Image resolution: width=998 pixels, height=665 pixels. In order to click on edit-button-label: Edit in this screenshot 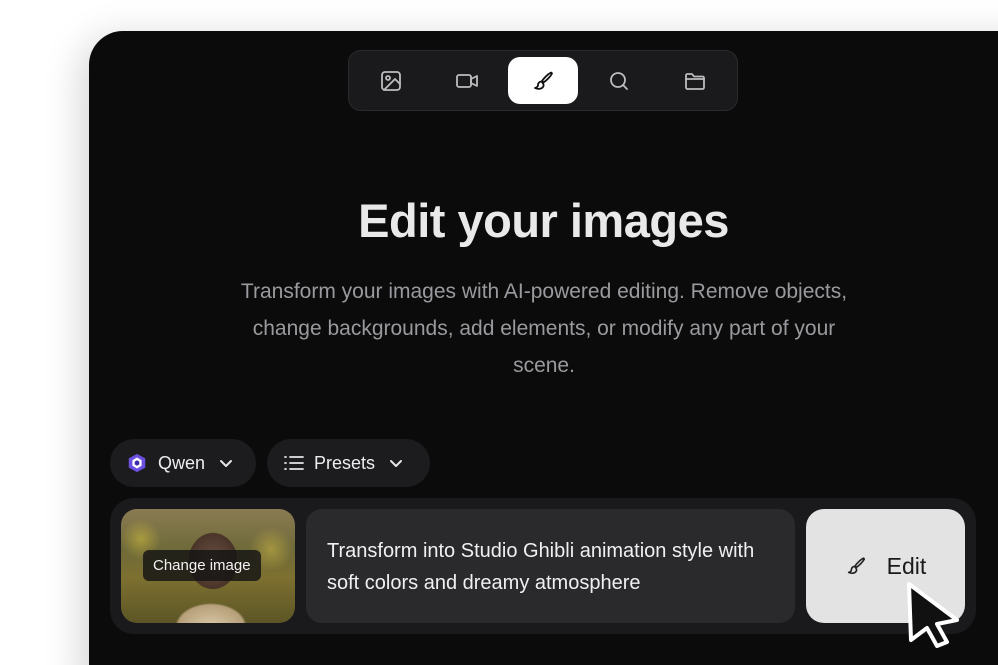, I will do `click(906, 565)`.